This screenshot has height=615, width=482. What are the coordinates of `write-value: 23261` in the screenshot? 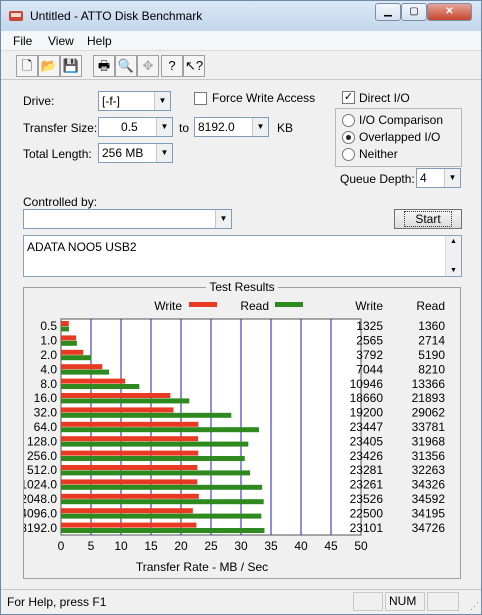 It's located at (367, 485).